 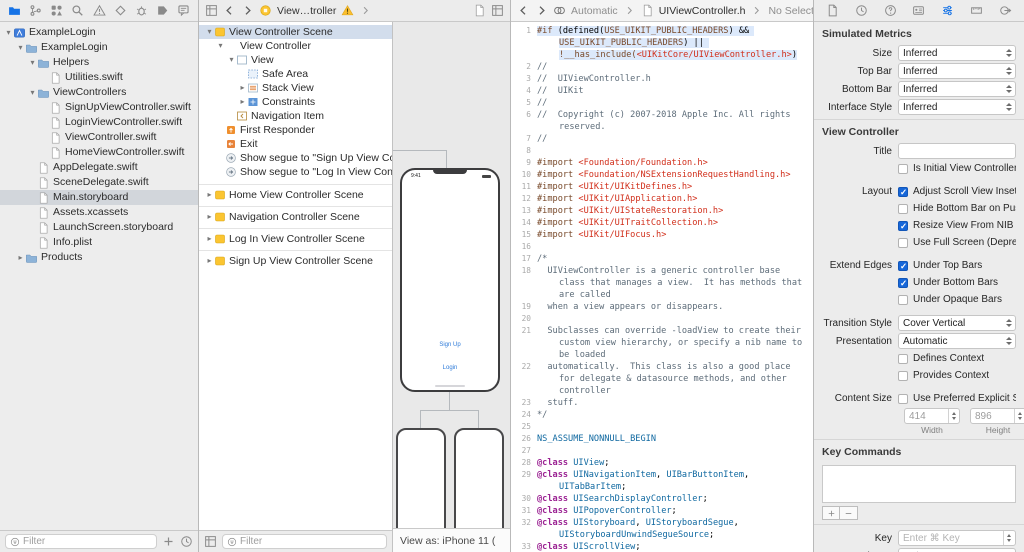 I want to click on height-field: 896, so click(x=997, y=416).